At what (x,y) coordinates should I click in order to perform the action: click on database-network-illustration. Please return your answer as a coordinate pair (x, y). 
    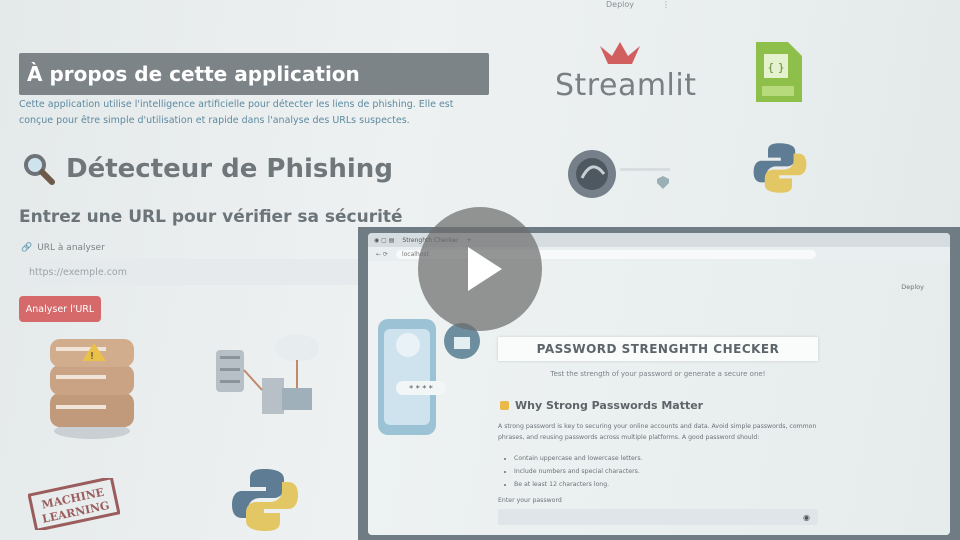
    Looking at the image, I should click on (267, 374).